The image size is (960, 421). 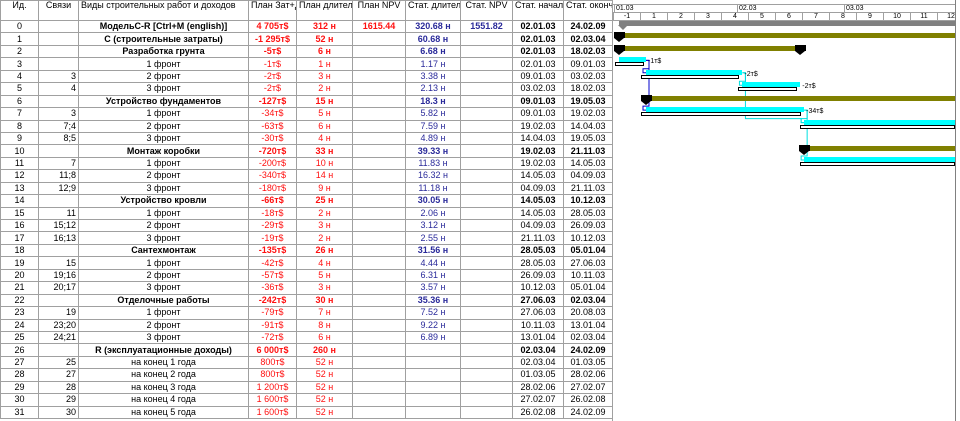 What do you see at coordinates (588, 138) in the screenshot?
I see `cell-end: 19.05.03` at bounding box center [588, 138].